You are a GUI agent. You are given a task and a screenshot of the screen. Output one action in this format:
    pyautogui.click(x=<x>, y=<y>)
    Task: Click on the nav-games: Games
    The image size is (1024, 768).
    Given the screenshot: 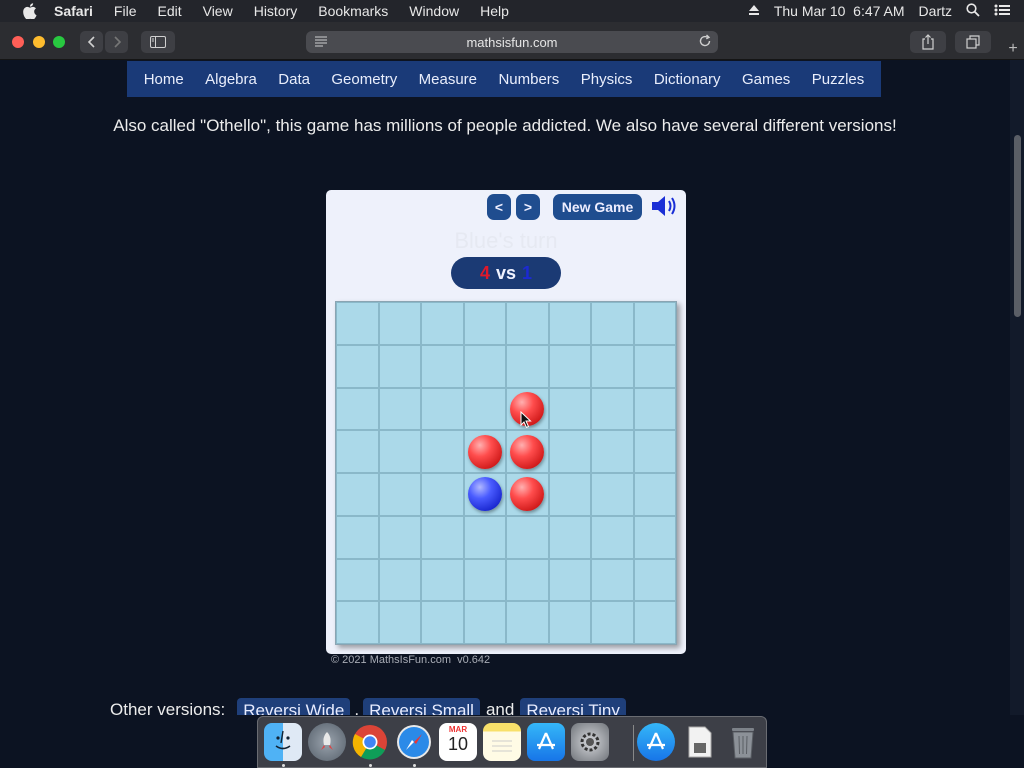 What is the action you would take?
    pyautogui.click(x=766, y=79)
    